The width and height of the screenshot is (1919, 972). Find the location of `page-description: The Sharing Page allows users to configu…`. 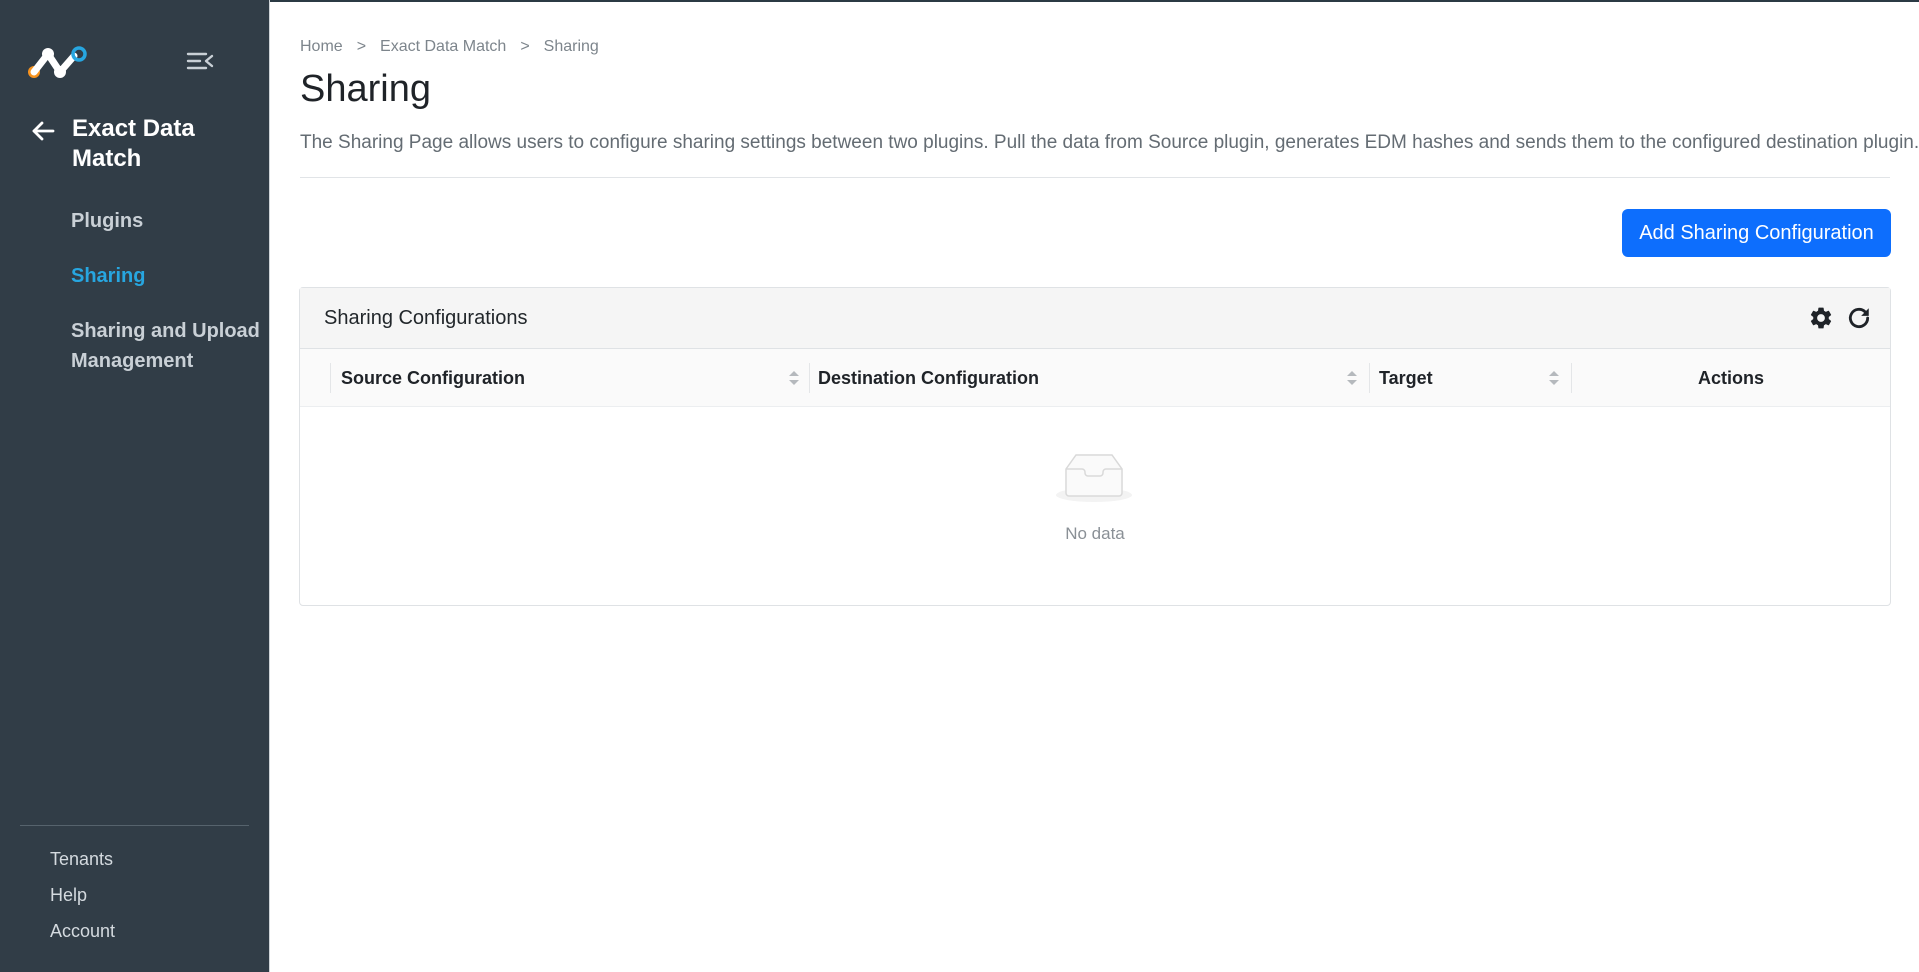

page-description: The Sharing Page allows users to configu… is located at coordinates (1109, 142).